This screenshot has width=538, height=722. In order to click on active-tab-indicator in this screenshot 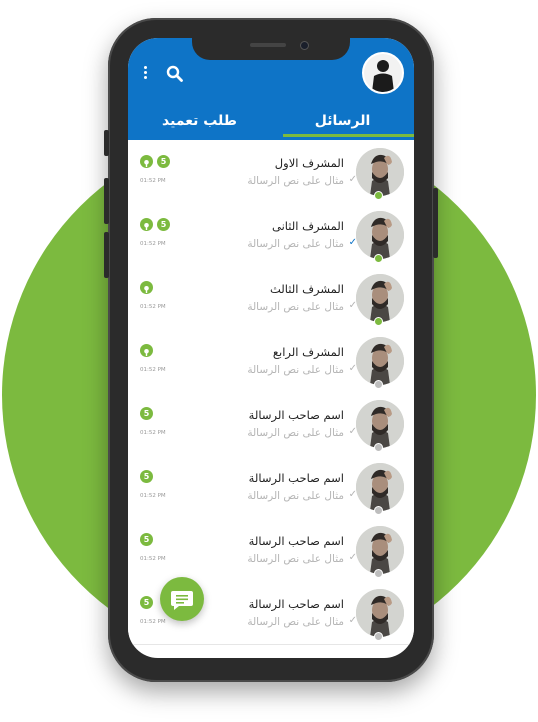, I will do `click(348, 135)`.